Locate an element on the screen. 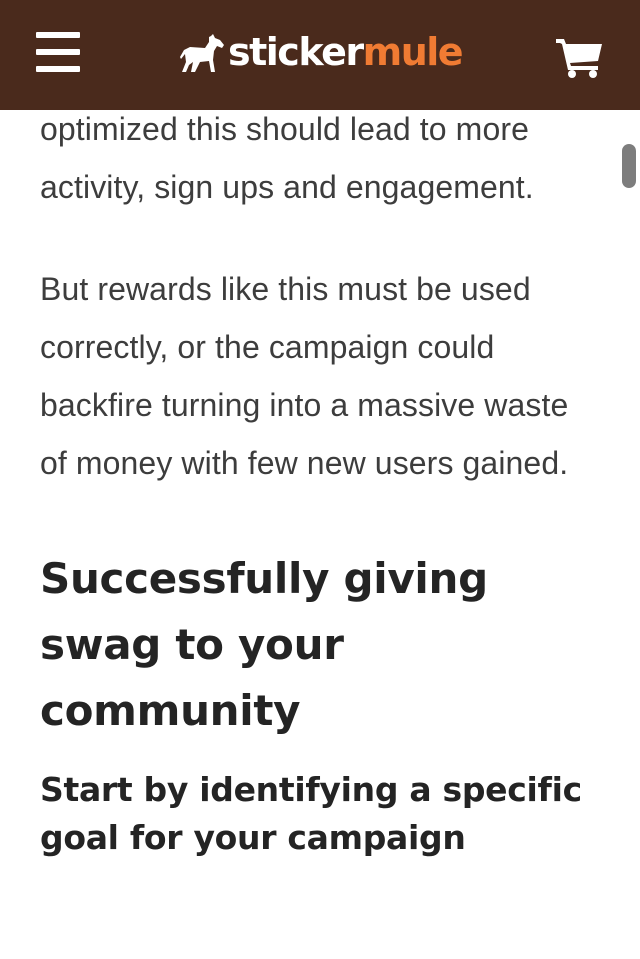  site-logo: stickermule is located at coordinates (322, 54).